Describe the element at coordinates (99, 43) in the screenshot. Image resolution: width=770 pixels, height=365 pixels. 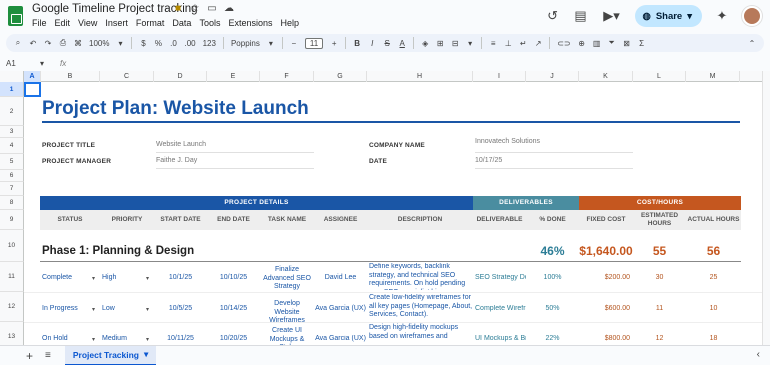
I see `zoom-select: 100%` at that location.